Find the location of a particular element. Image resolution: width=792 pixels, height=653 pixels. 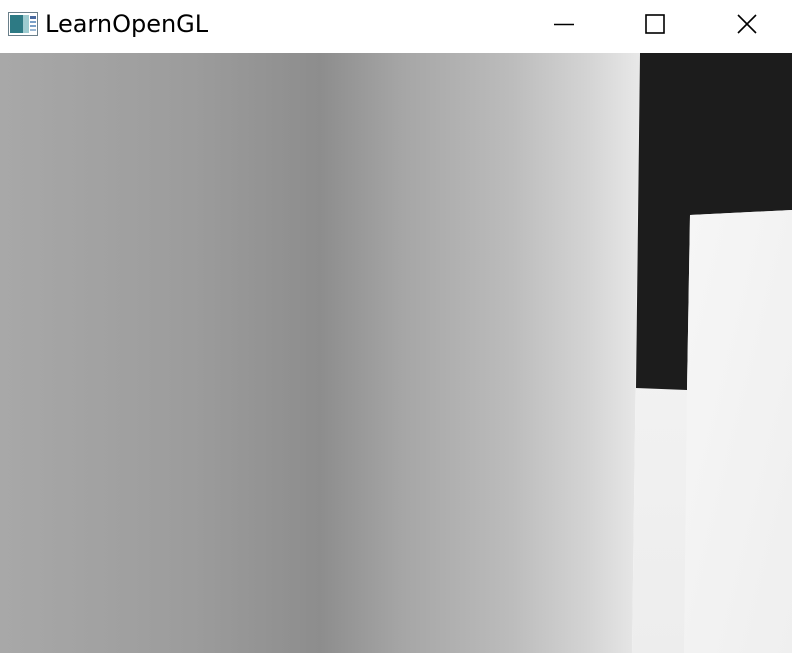

maximize-button is located at coordinates (655, 24).